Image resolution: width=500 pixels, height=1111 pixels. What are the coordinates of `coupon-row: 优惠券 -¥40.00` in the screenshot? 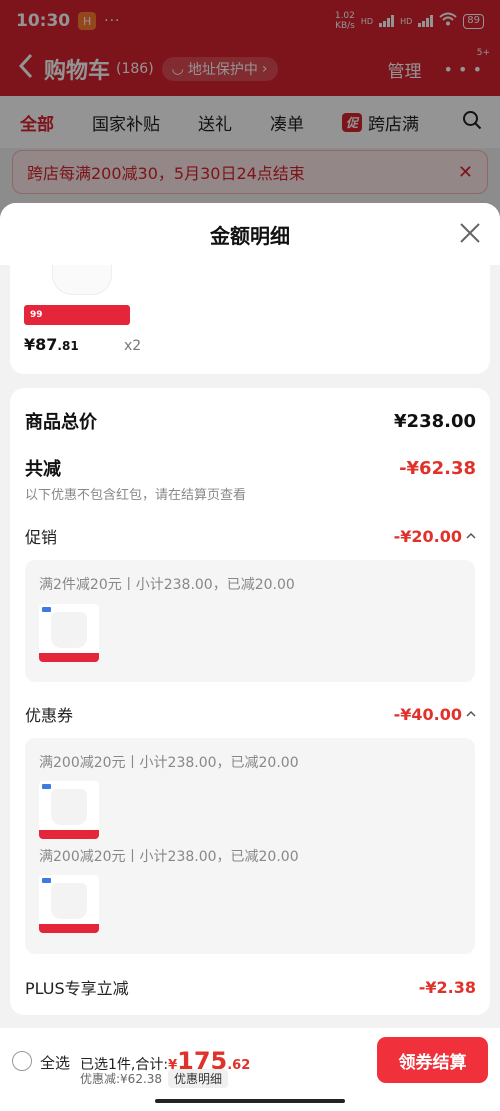 It's located at (250, 714).